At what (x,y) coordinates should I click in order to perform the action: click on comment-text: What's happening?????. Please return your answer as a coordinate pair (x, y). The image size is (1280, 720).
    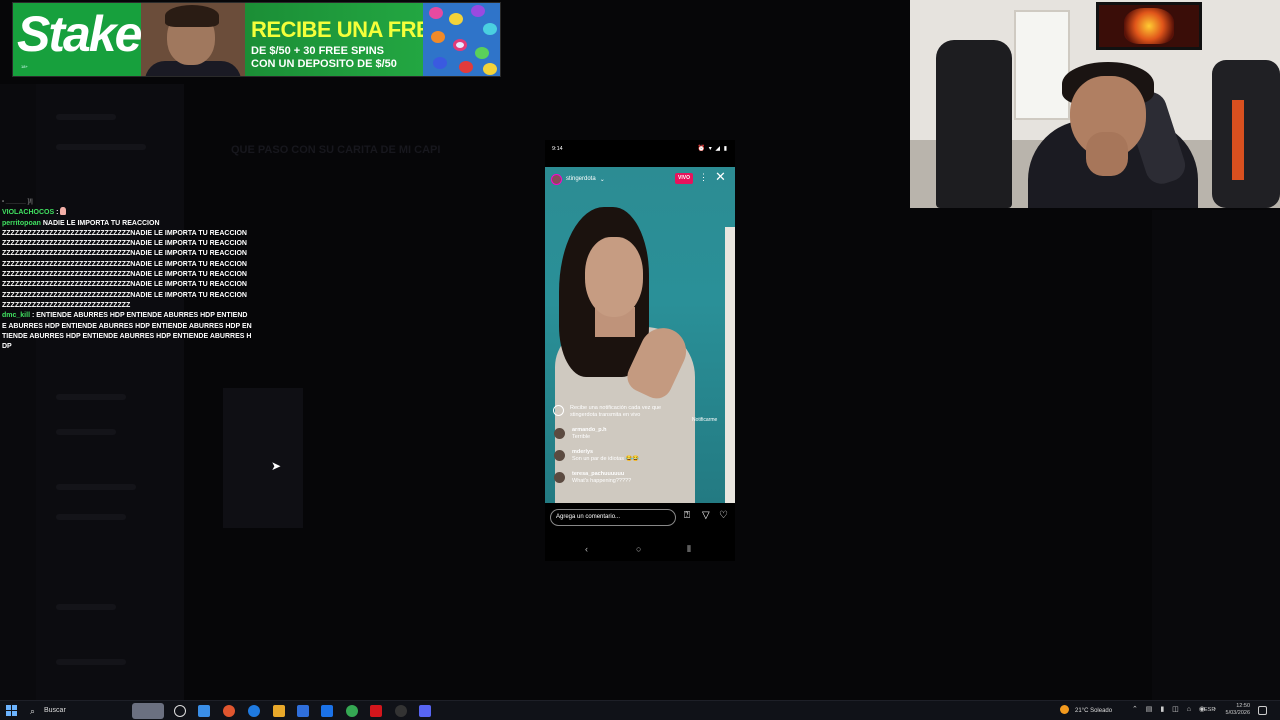
    Looking at the image, I should click on (602, 481).